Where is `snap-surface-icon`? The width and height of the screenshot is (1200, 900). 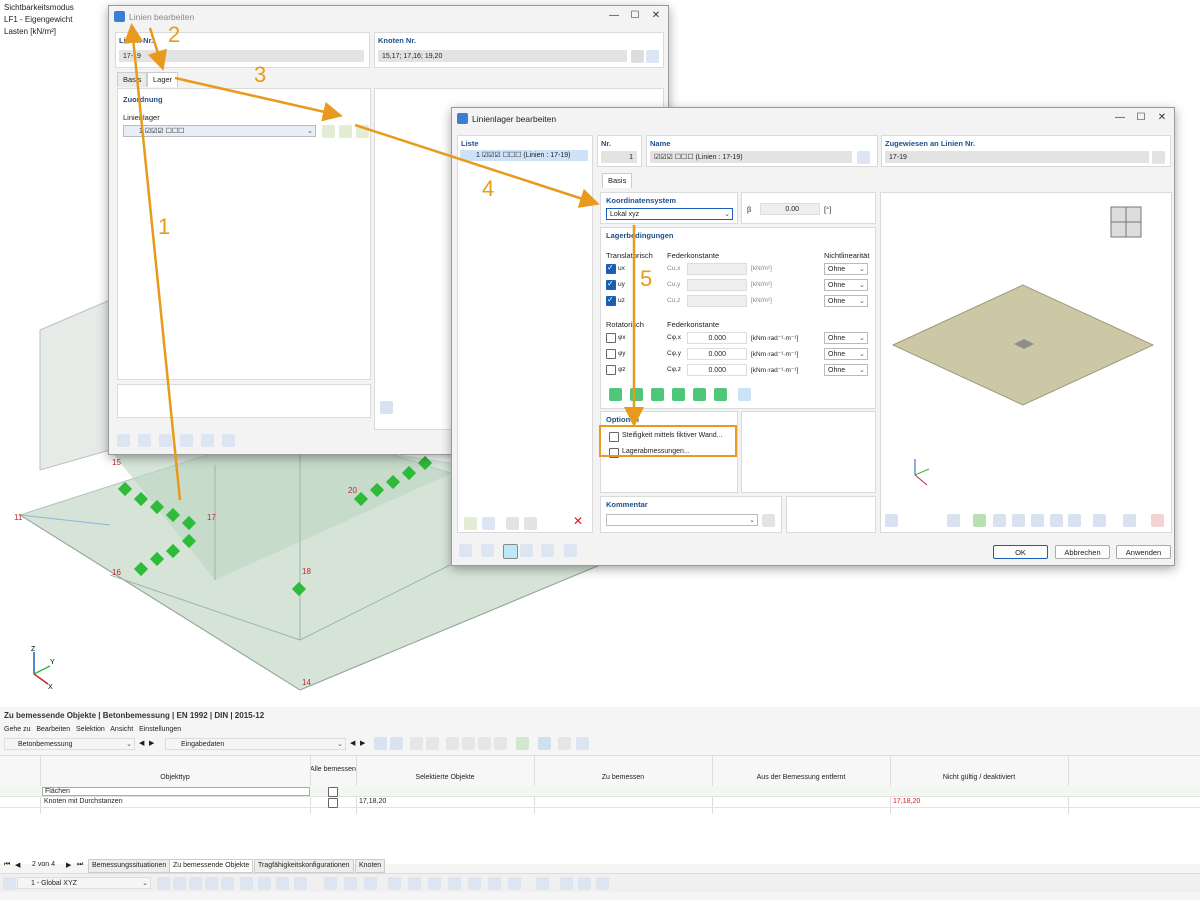
snap-surface-icon is located at coordinates (227, 883).